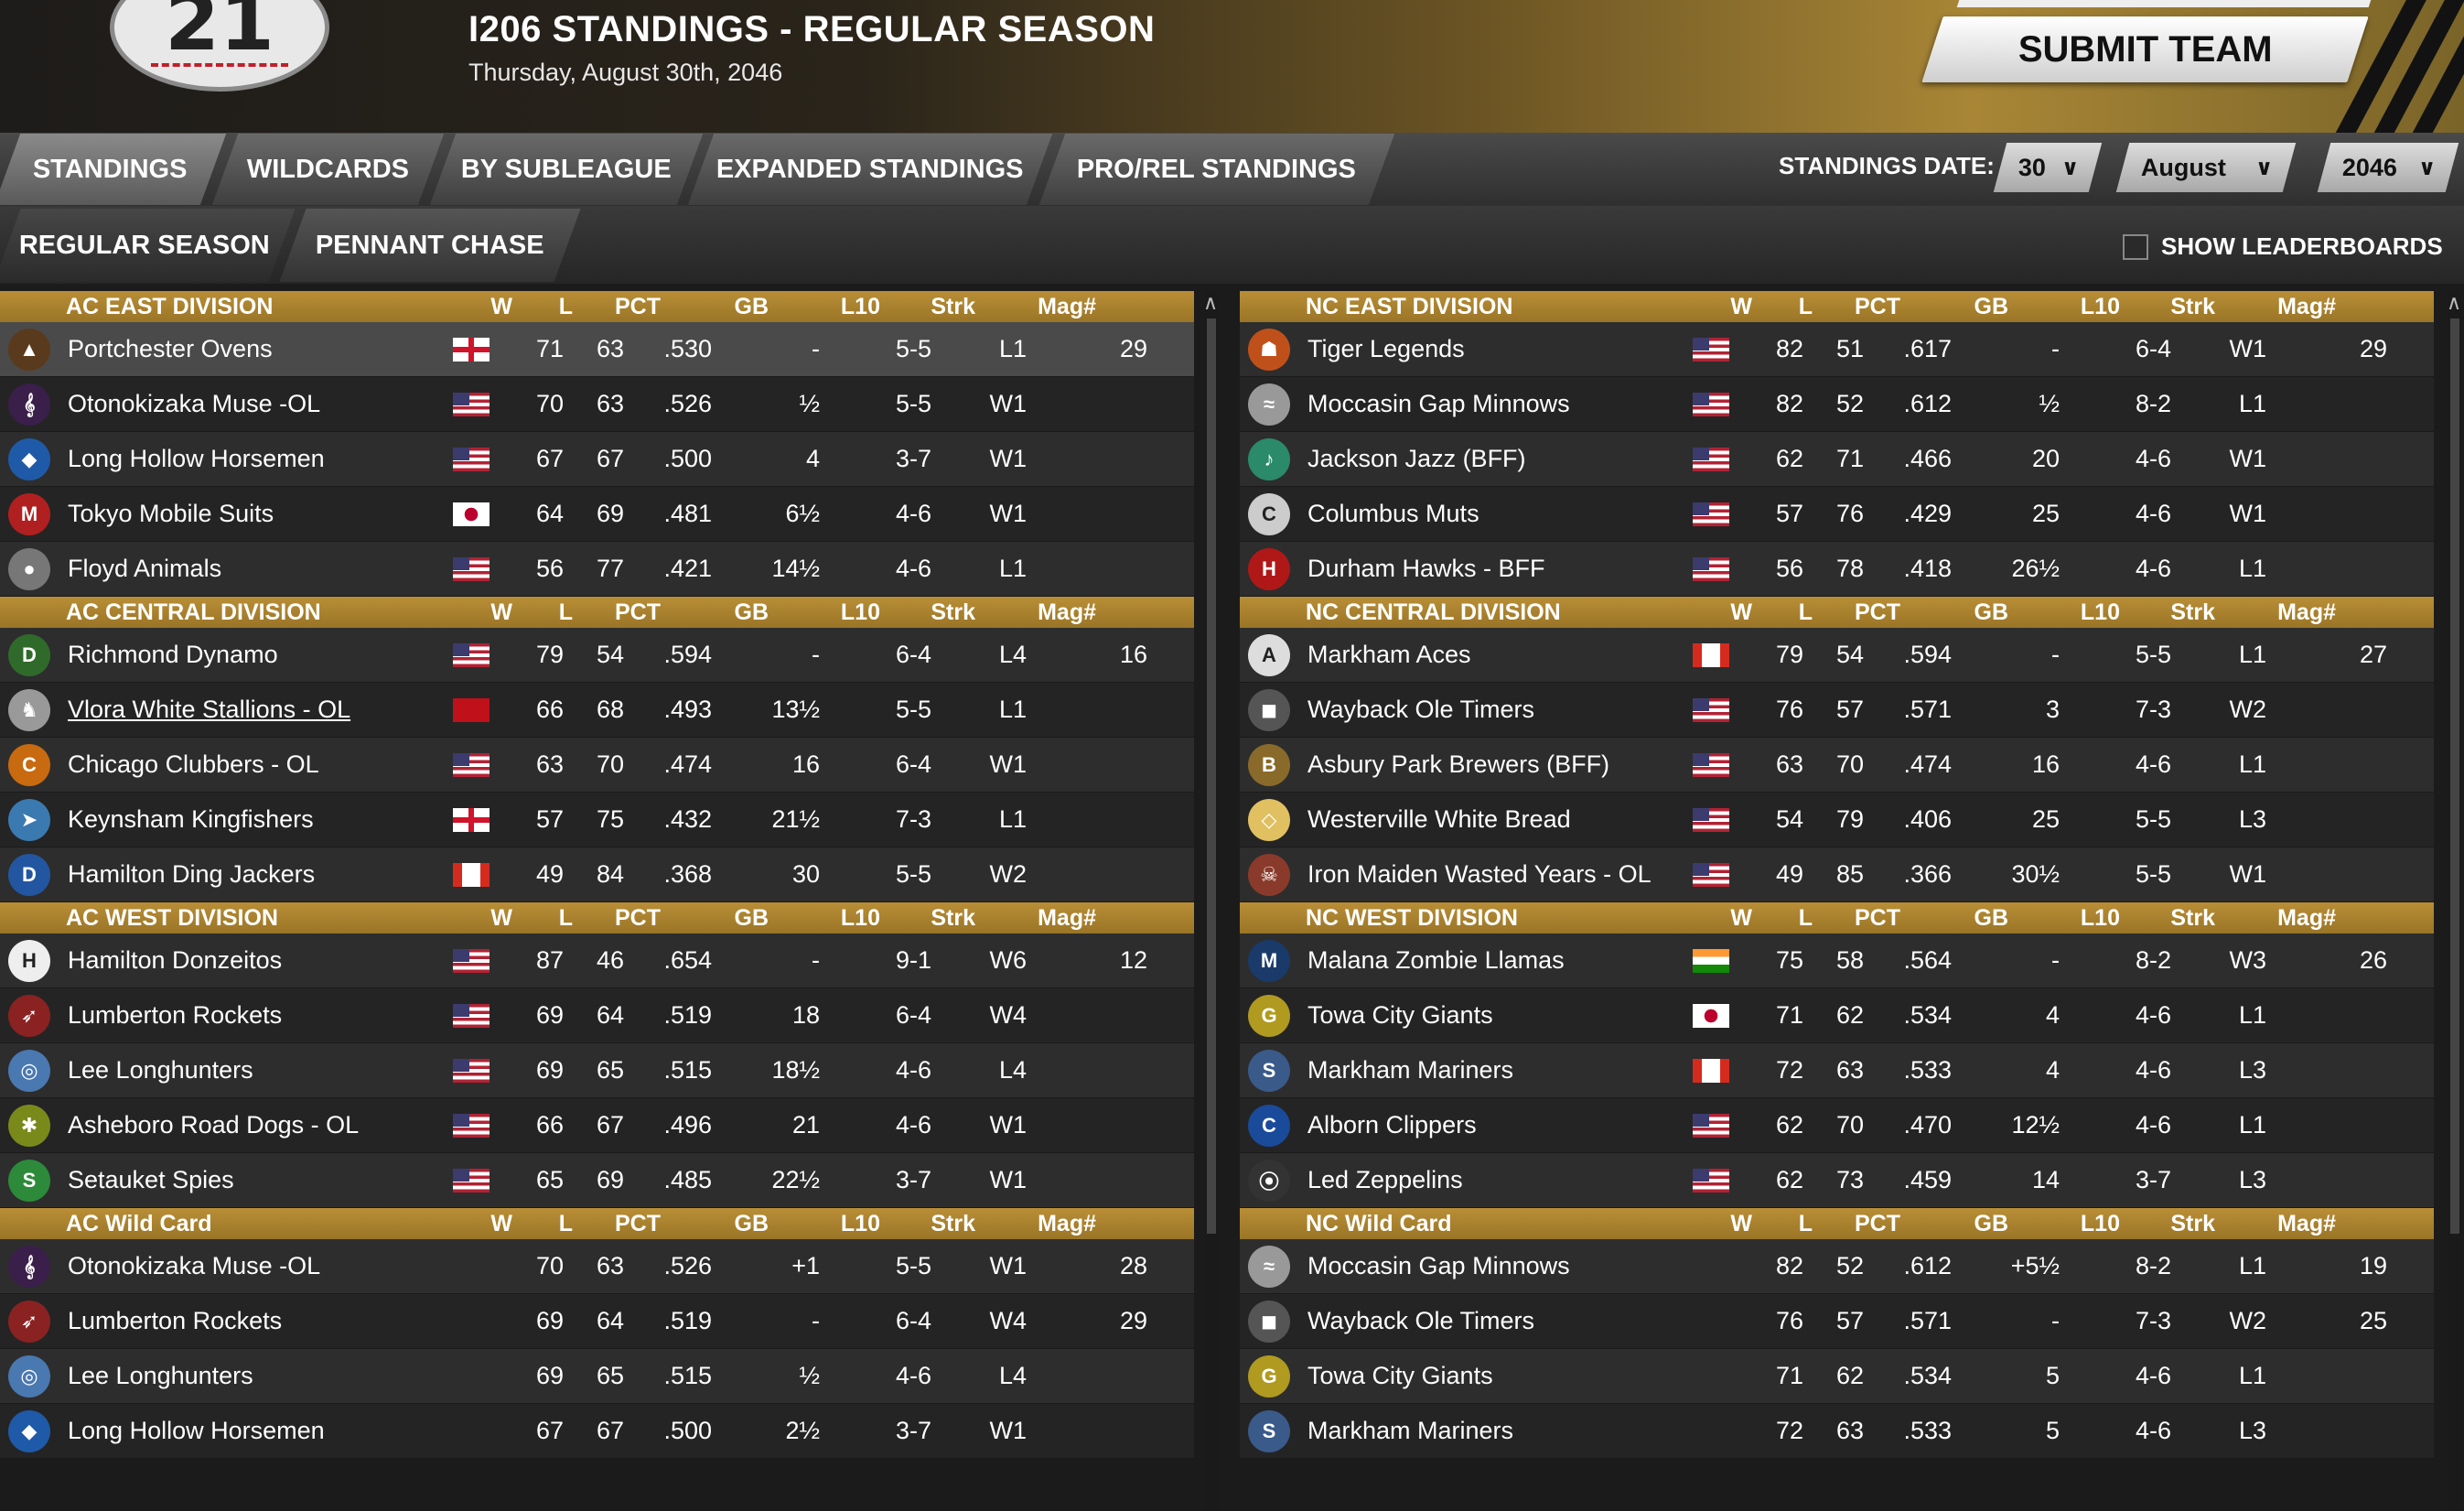  Describe the element at coordinates (30, 710) in the screenshot. I see `team-logo: ♞` at that location.